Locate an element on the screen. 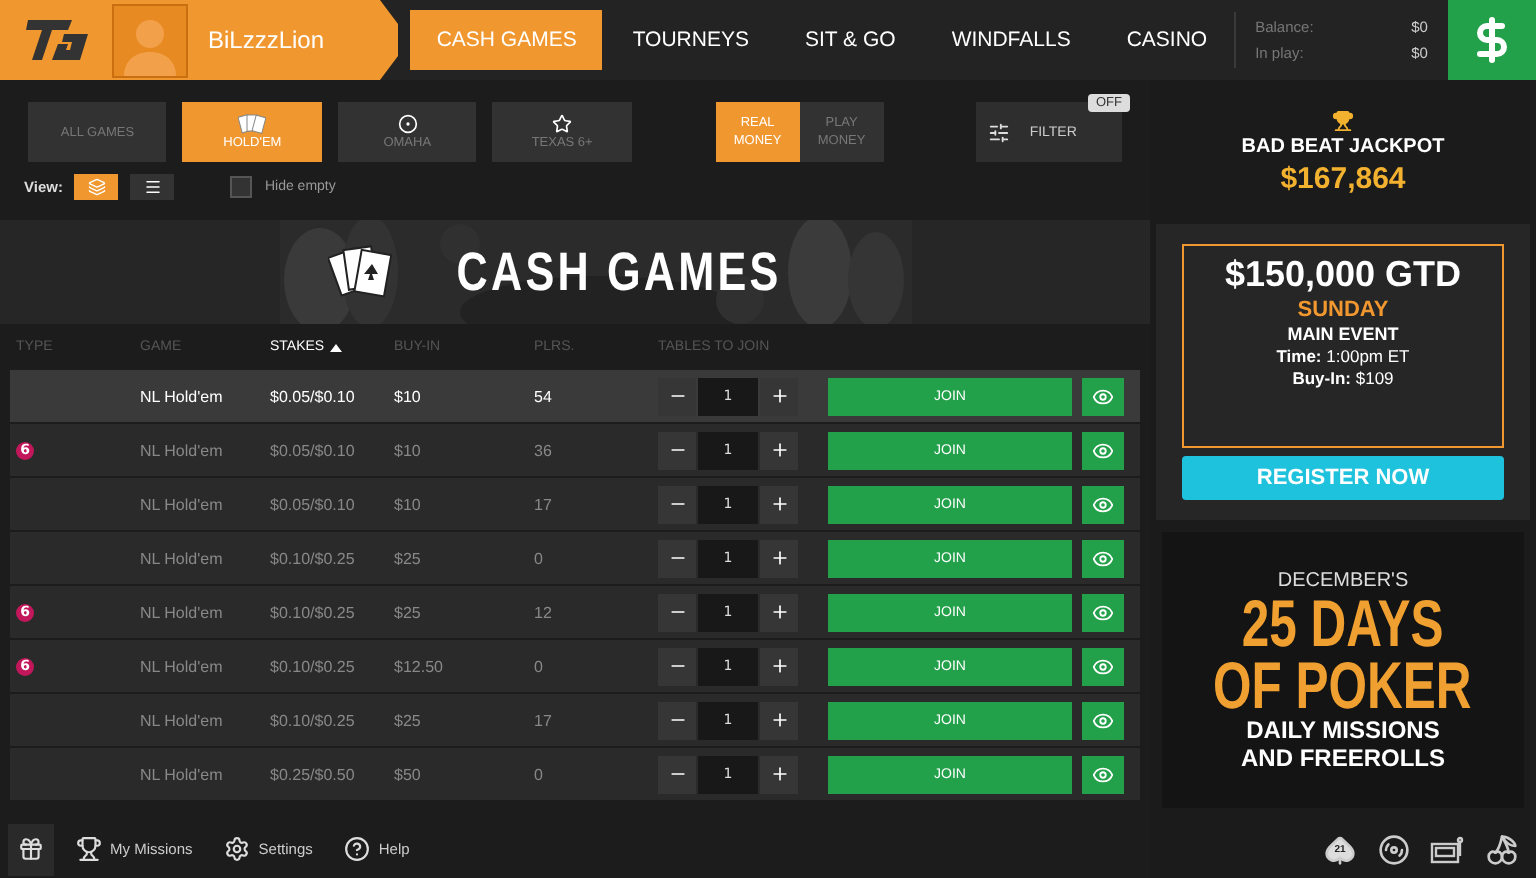  nav-tab: TOURNEYS is located at coordinates (690, 40).